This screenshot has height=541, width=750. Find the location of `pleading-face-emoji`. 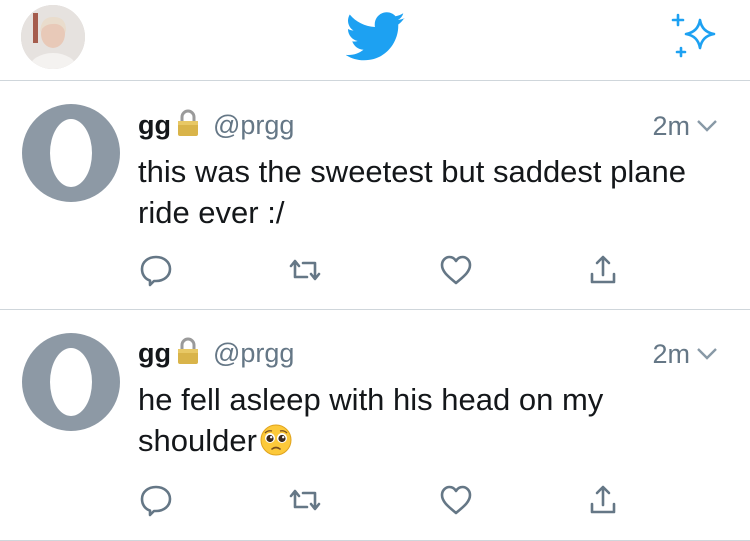

pleading-face-emoji is located at coordinates (276, 445).